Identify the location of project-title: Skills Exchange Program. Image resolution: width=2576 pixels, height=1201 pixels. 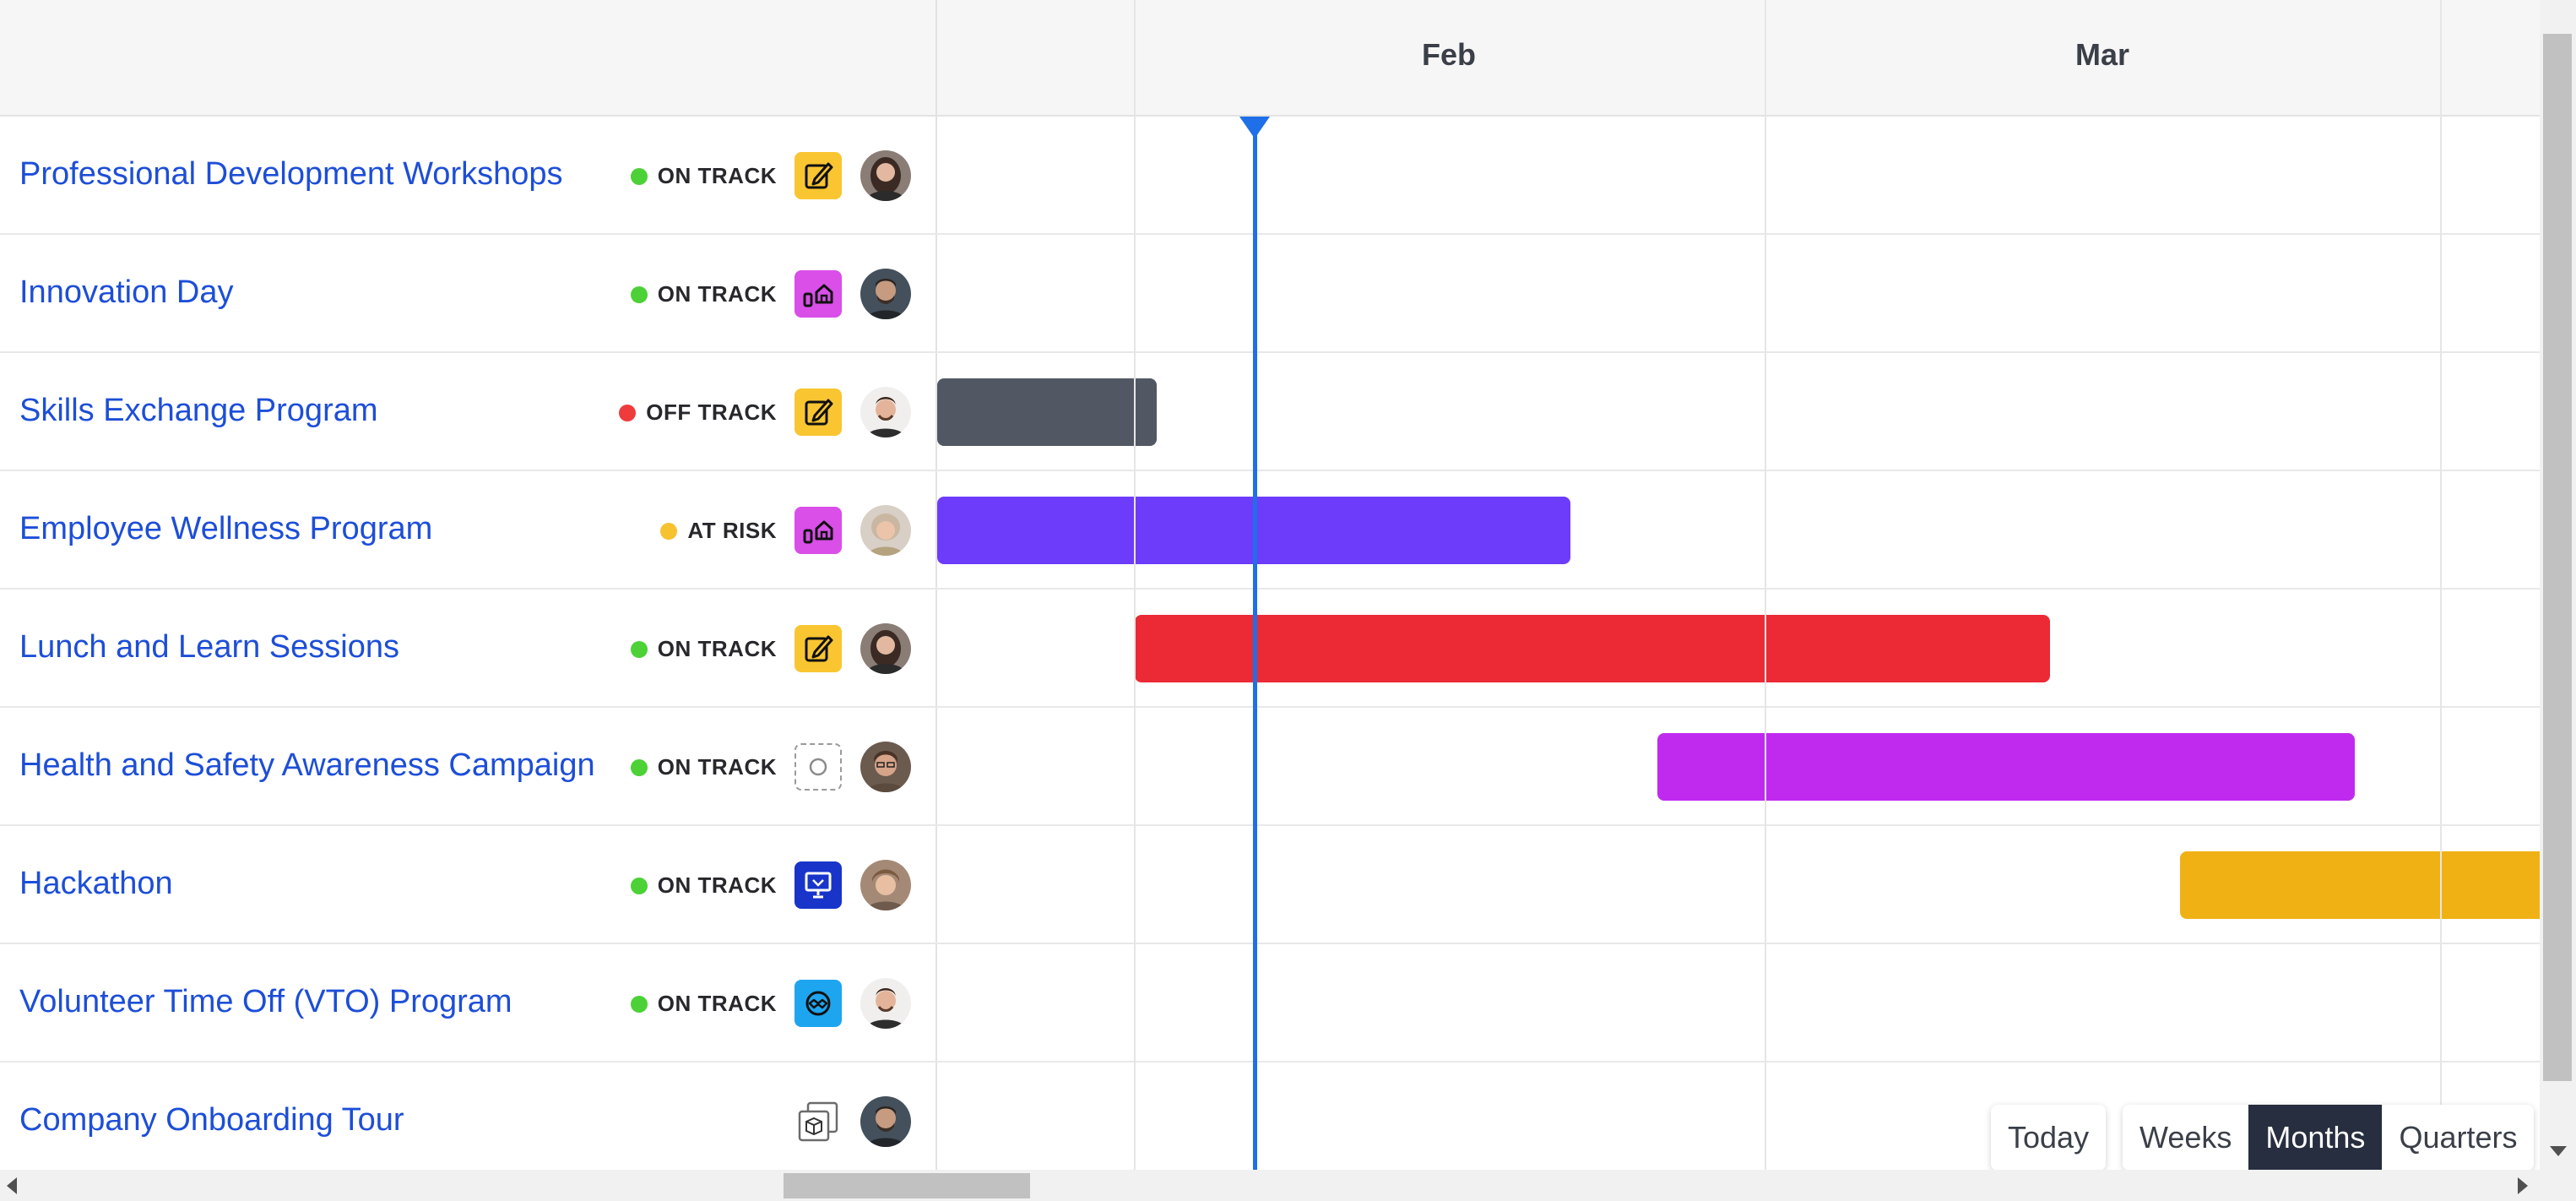
(198, 411).